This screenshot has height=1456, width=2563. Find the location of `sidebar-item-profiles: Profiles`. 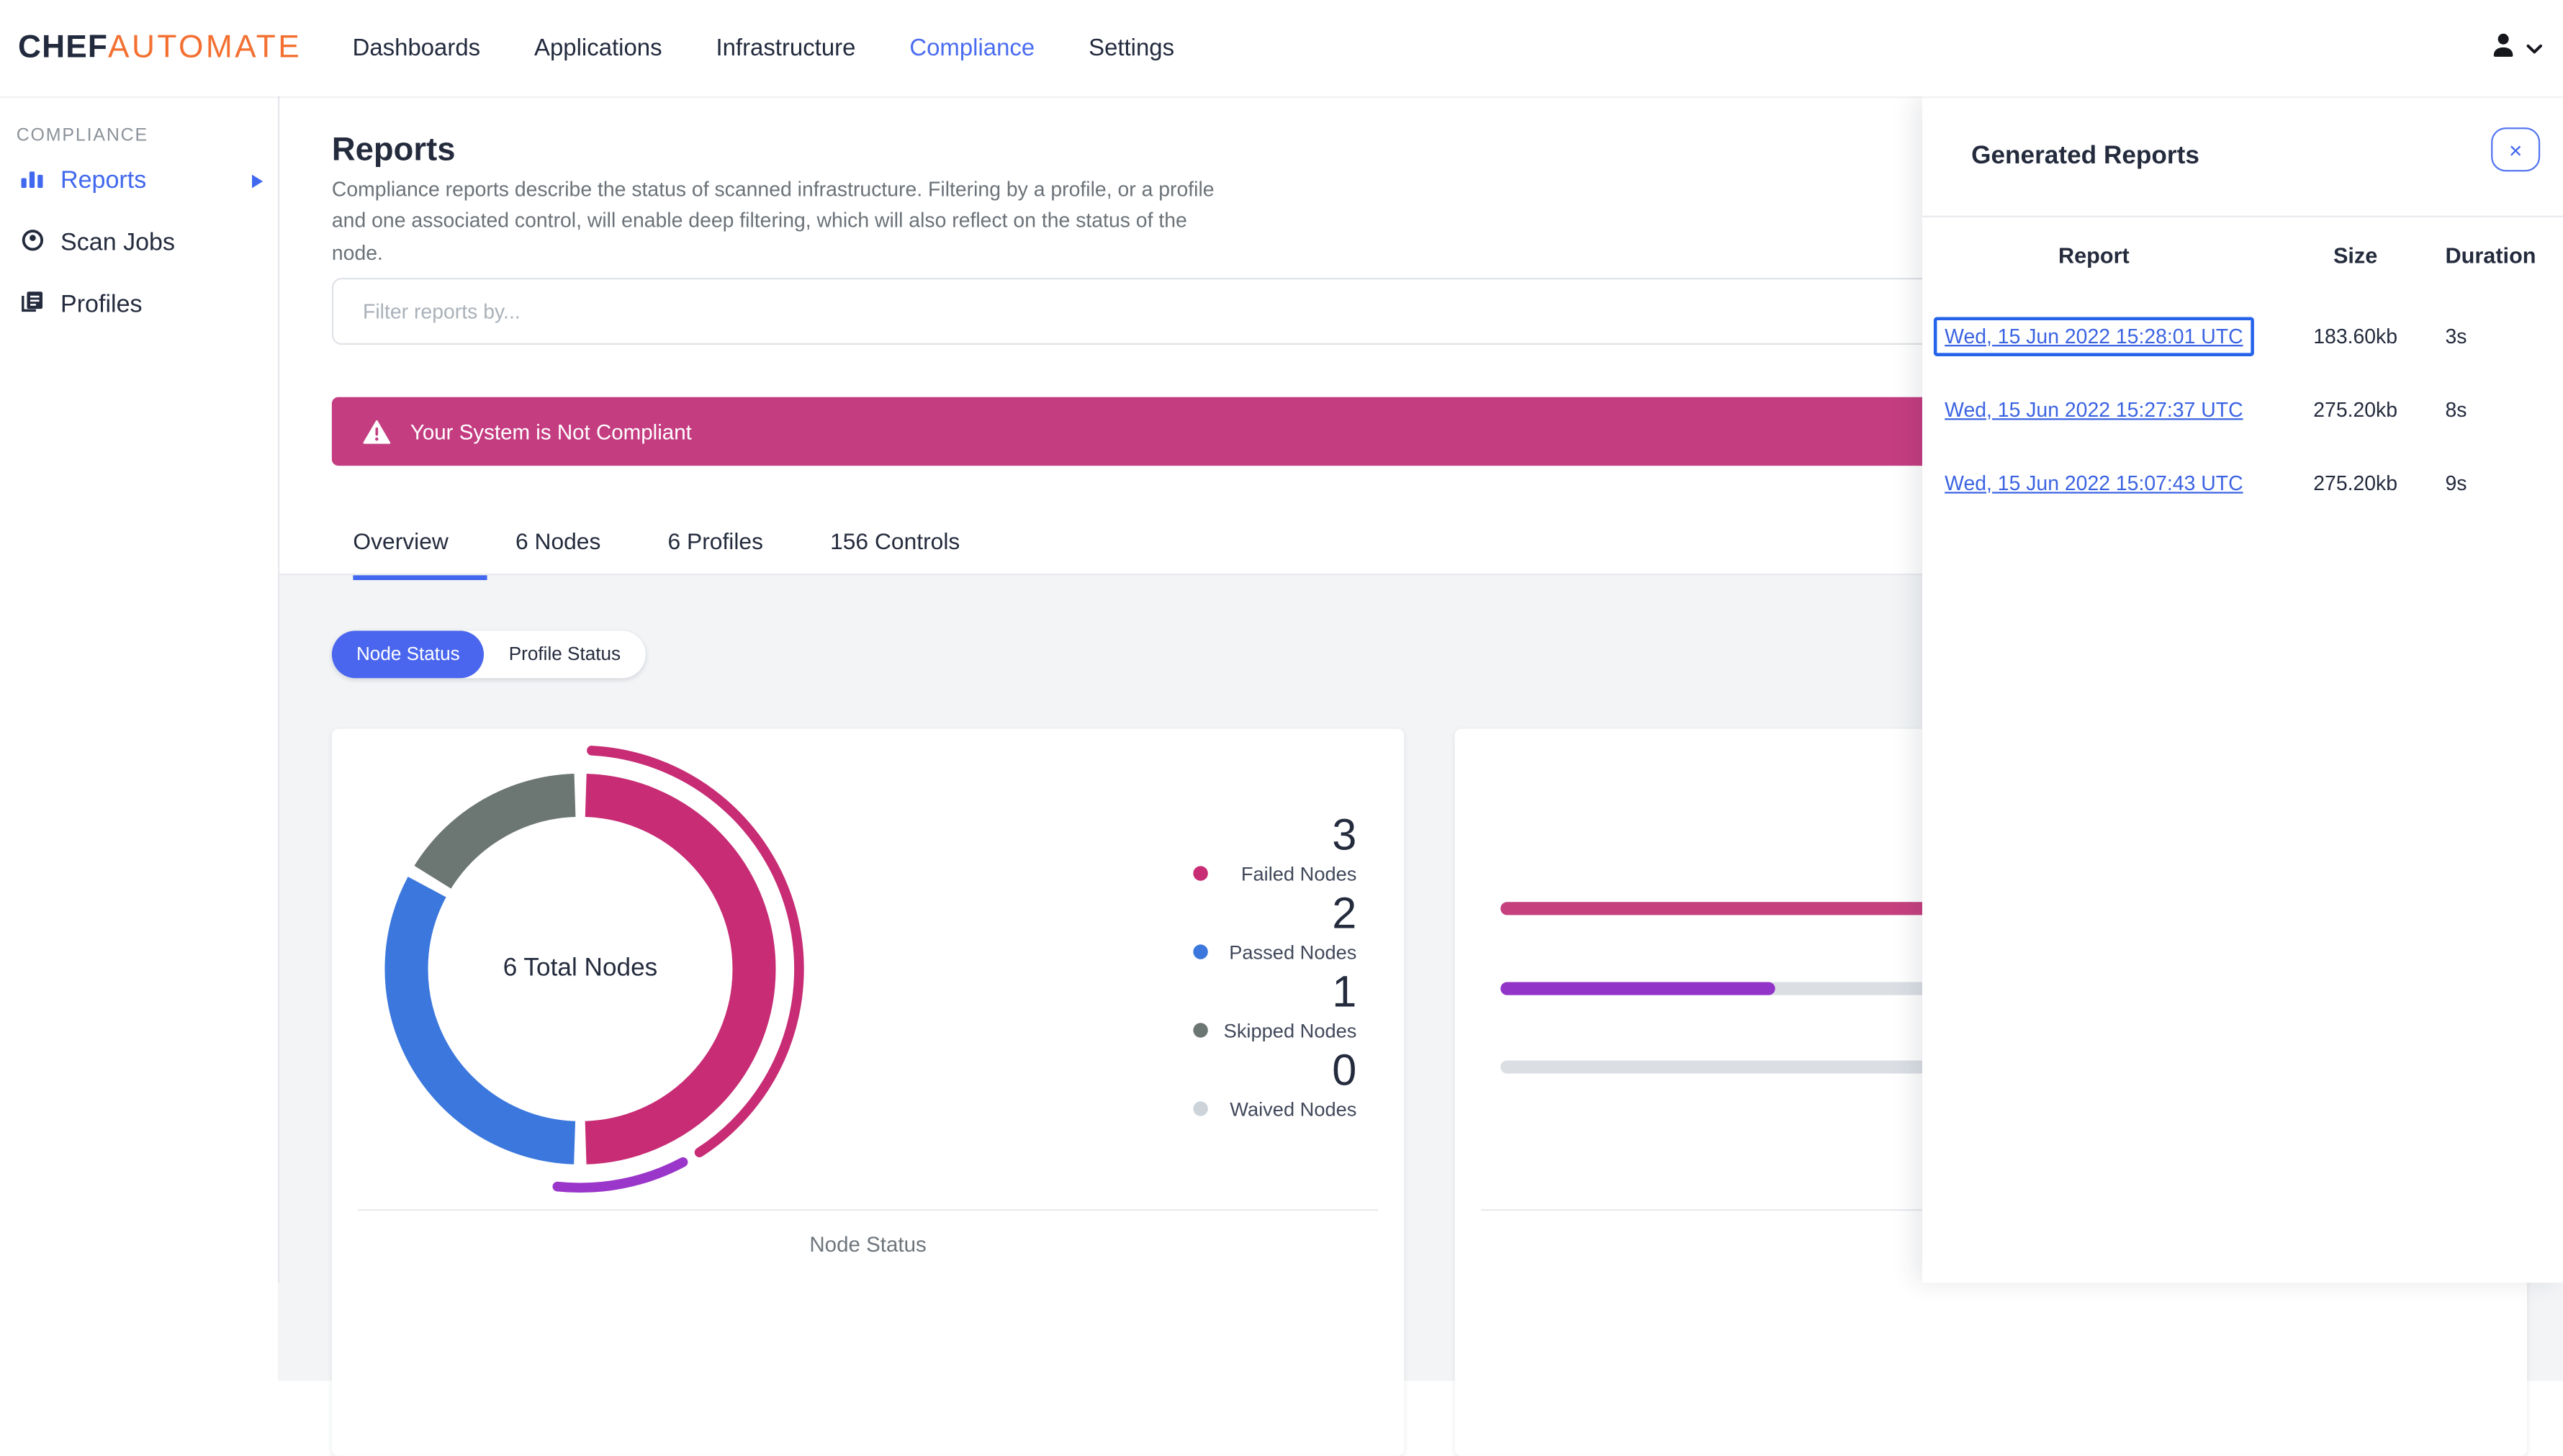

sidebar-item-profiles: Profiles is located at coordinates (139, 305).